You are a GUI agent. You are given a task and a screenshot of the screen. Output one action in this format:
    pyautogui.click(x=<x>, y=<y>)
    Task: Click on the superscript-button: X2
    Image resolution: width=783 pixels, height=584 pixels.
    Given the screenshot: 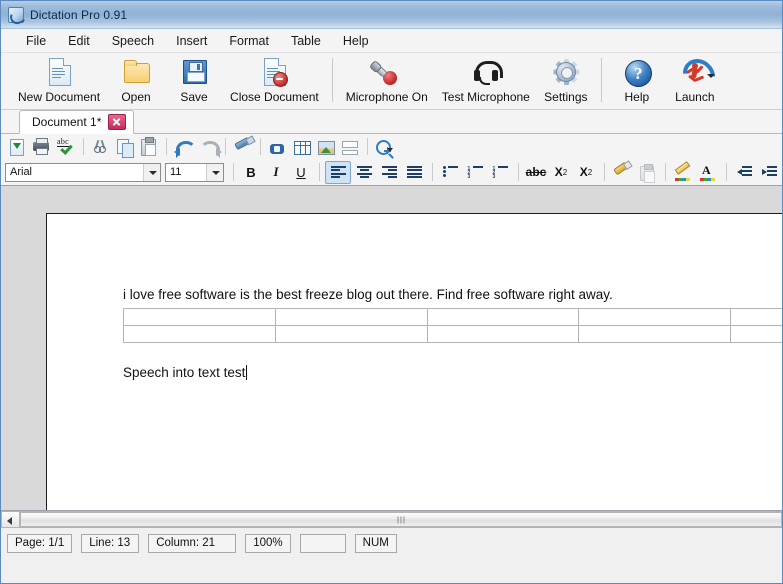 What is the action you would take?
    pyautogui.click(x=586, y=172)
    